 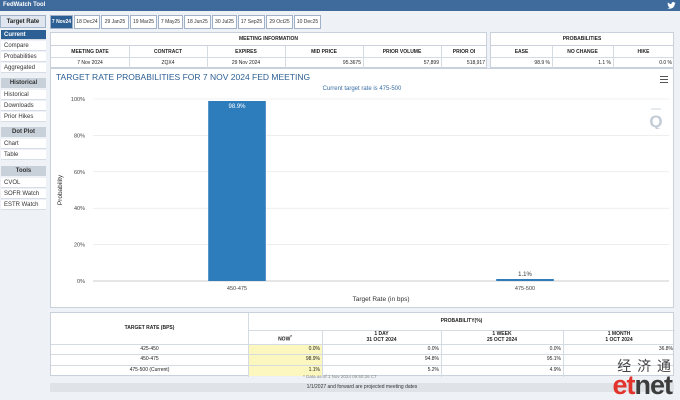 I want to click on sidebar-item-current: Current, so click(x=23, y=35).